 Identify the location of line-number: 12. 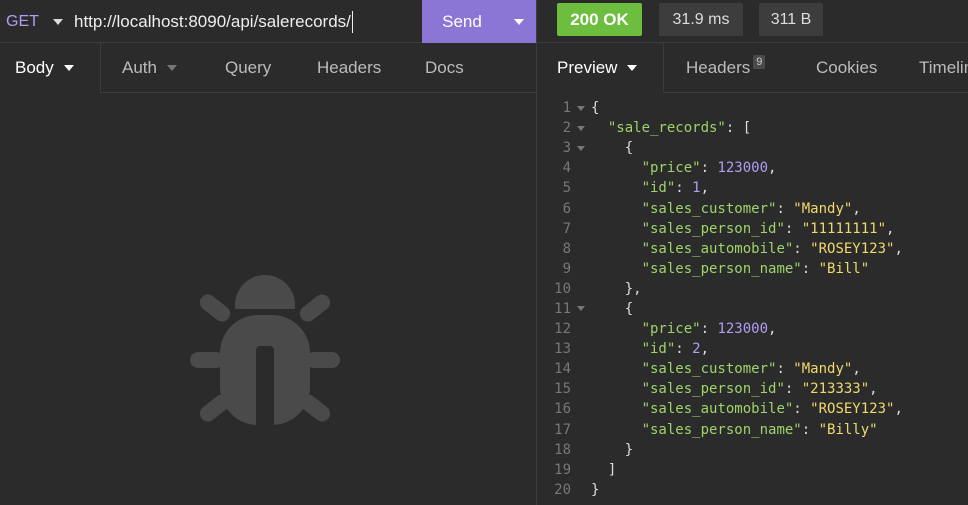
(562, 329).